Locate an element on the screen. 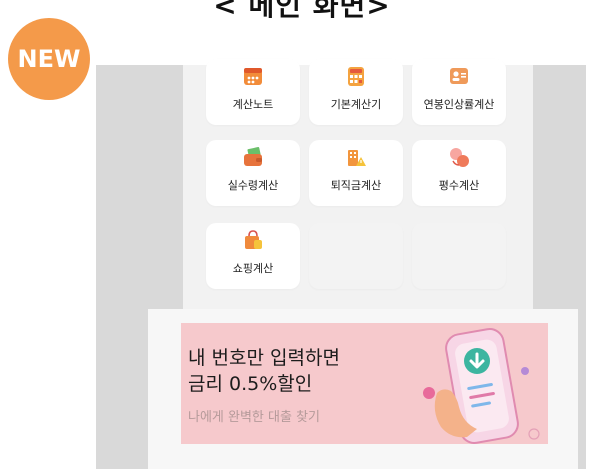  menu-item-salary-raise: 연봉인상률계산 is located at coordinates (459, 92).